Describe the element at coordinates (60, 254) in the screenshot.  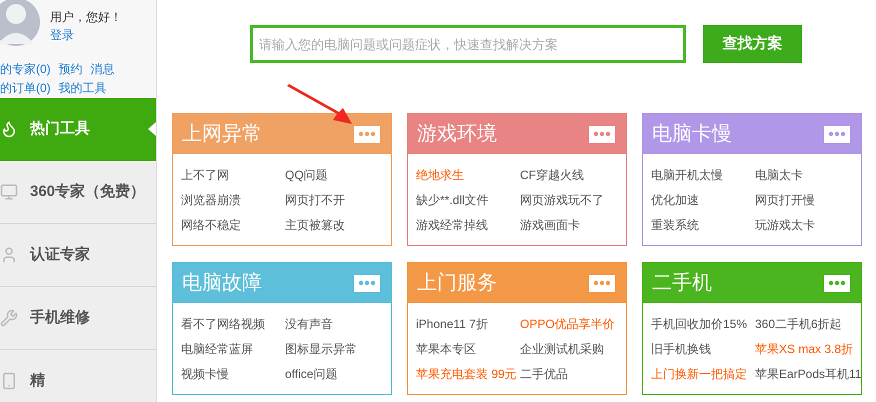
I see `sidebar-label: 认证专家` at that location.